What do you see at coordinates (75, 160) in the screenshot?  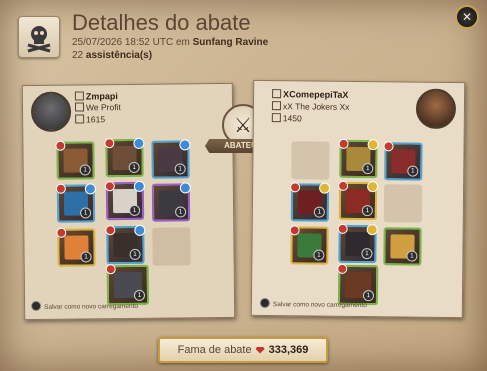 I see `equipment-slot-bag: 1` at bounding box center [75, 160].